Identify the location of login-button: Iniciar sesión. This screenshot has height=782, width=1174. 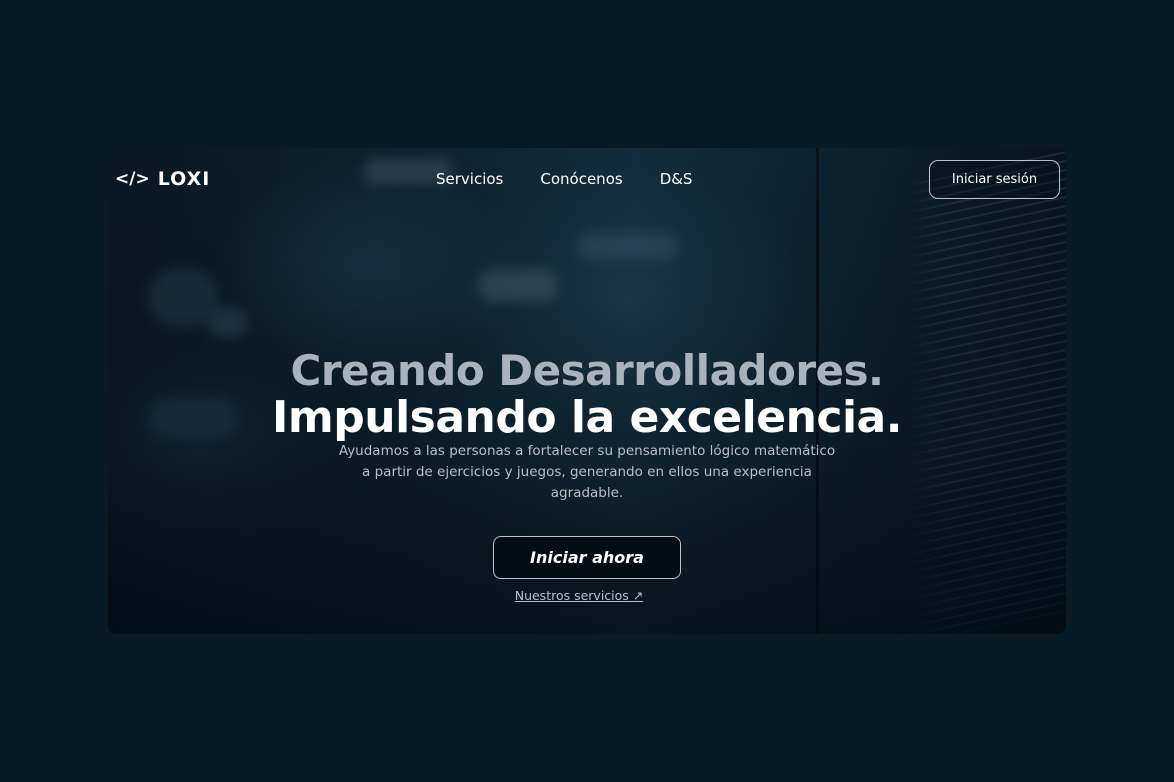
(994, 179).